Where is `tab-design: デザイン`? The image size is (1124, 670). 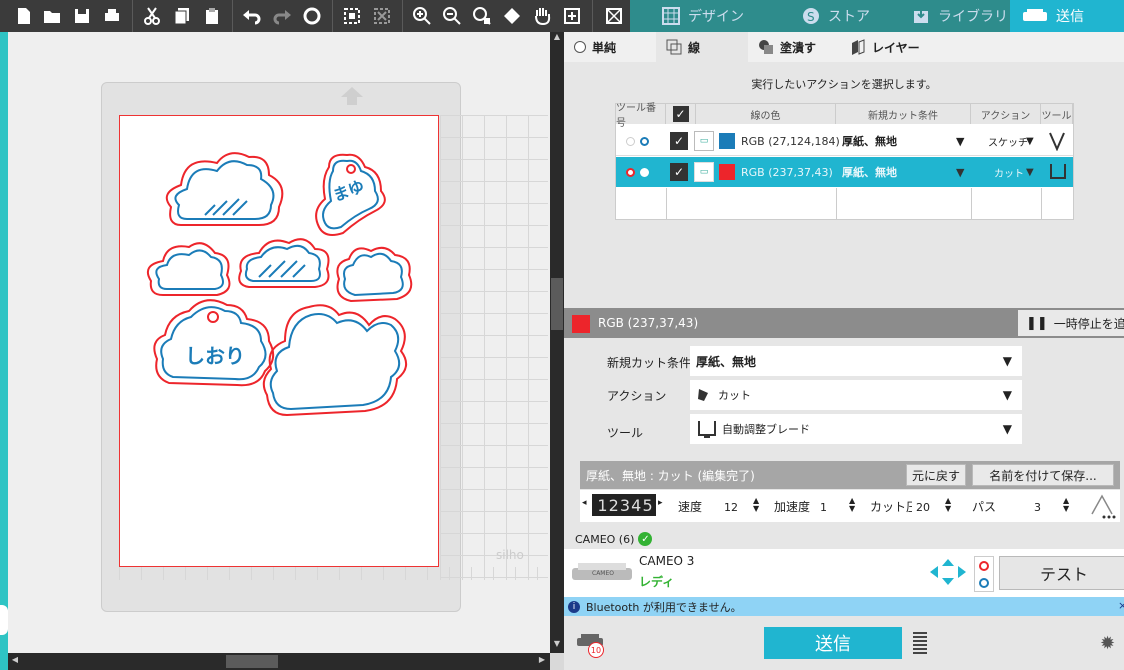
tab-design: デザイン is located at coordinates (720, 16).